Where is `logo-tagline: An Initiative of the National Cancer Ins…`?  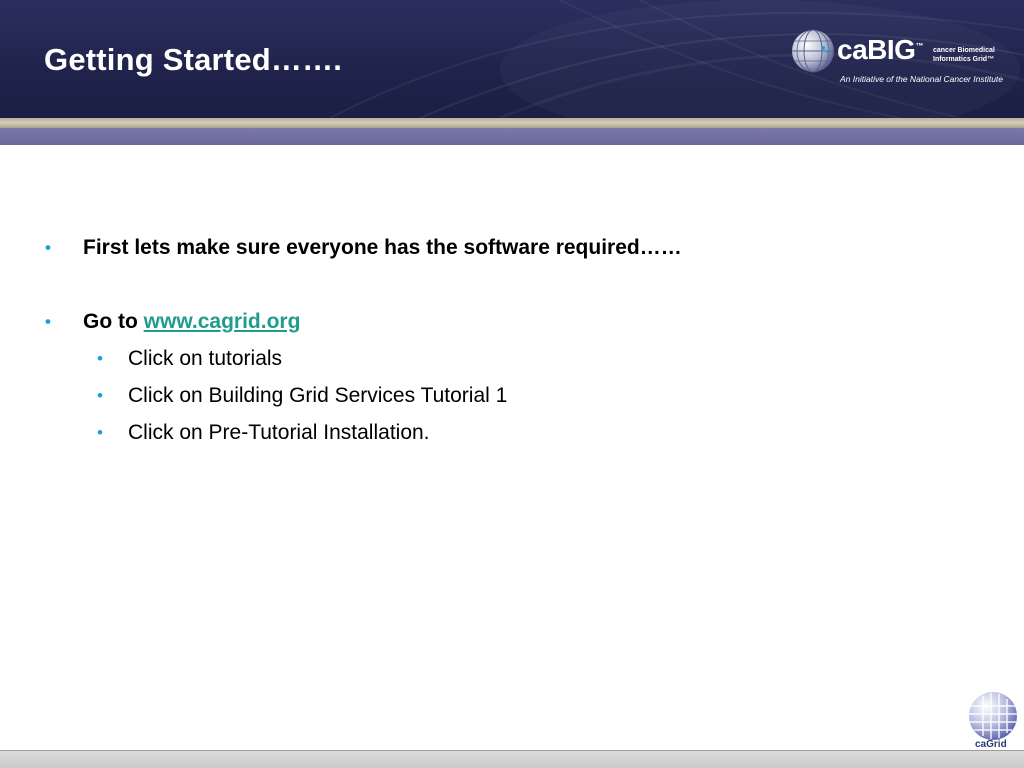
logo-tagline: An Initiative of the National Cancer Ins… is located at coordinates (922, 79).